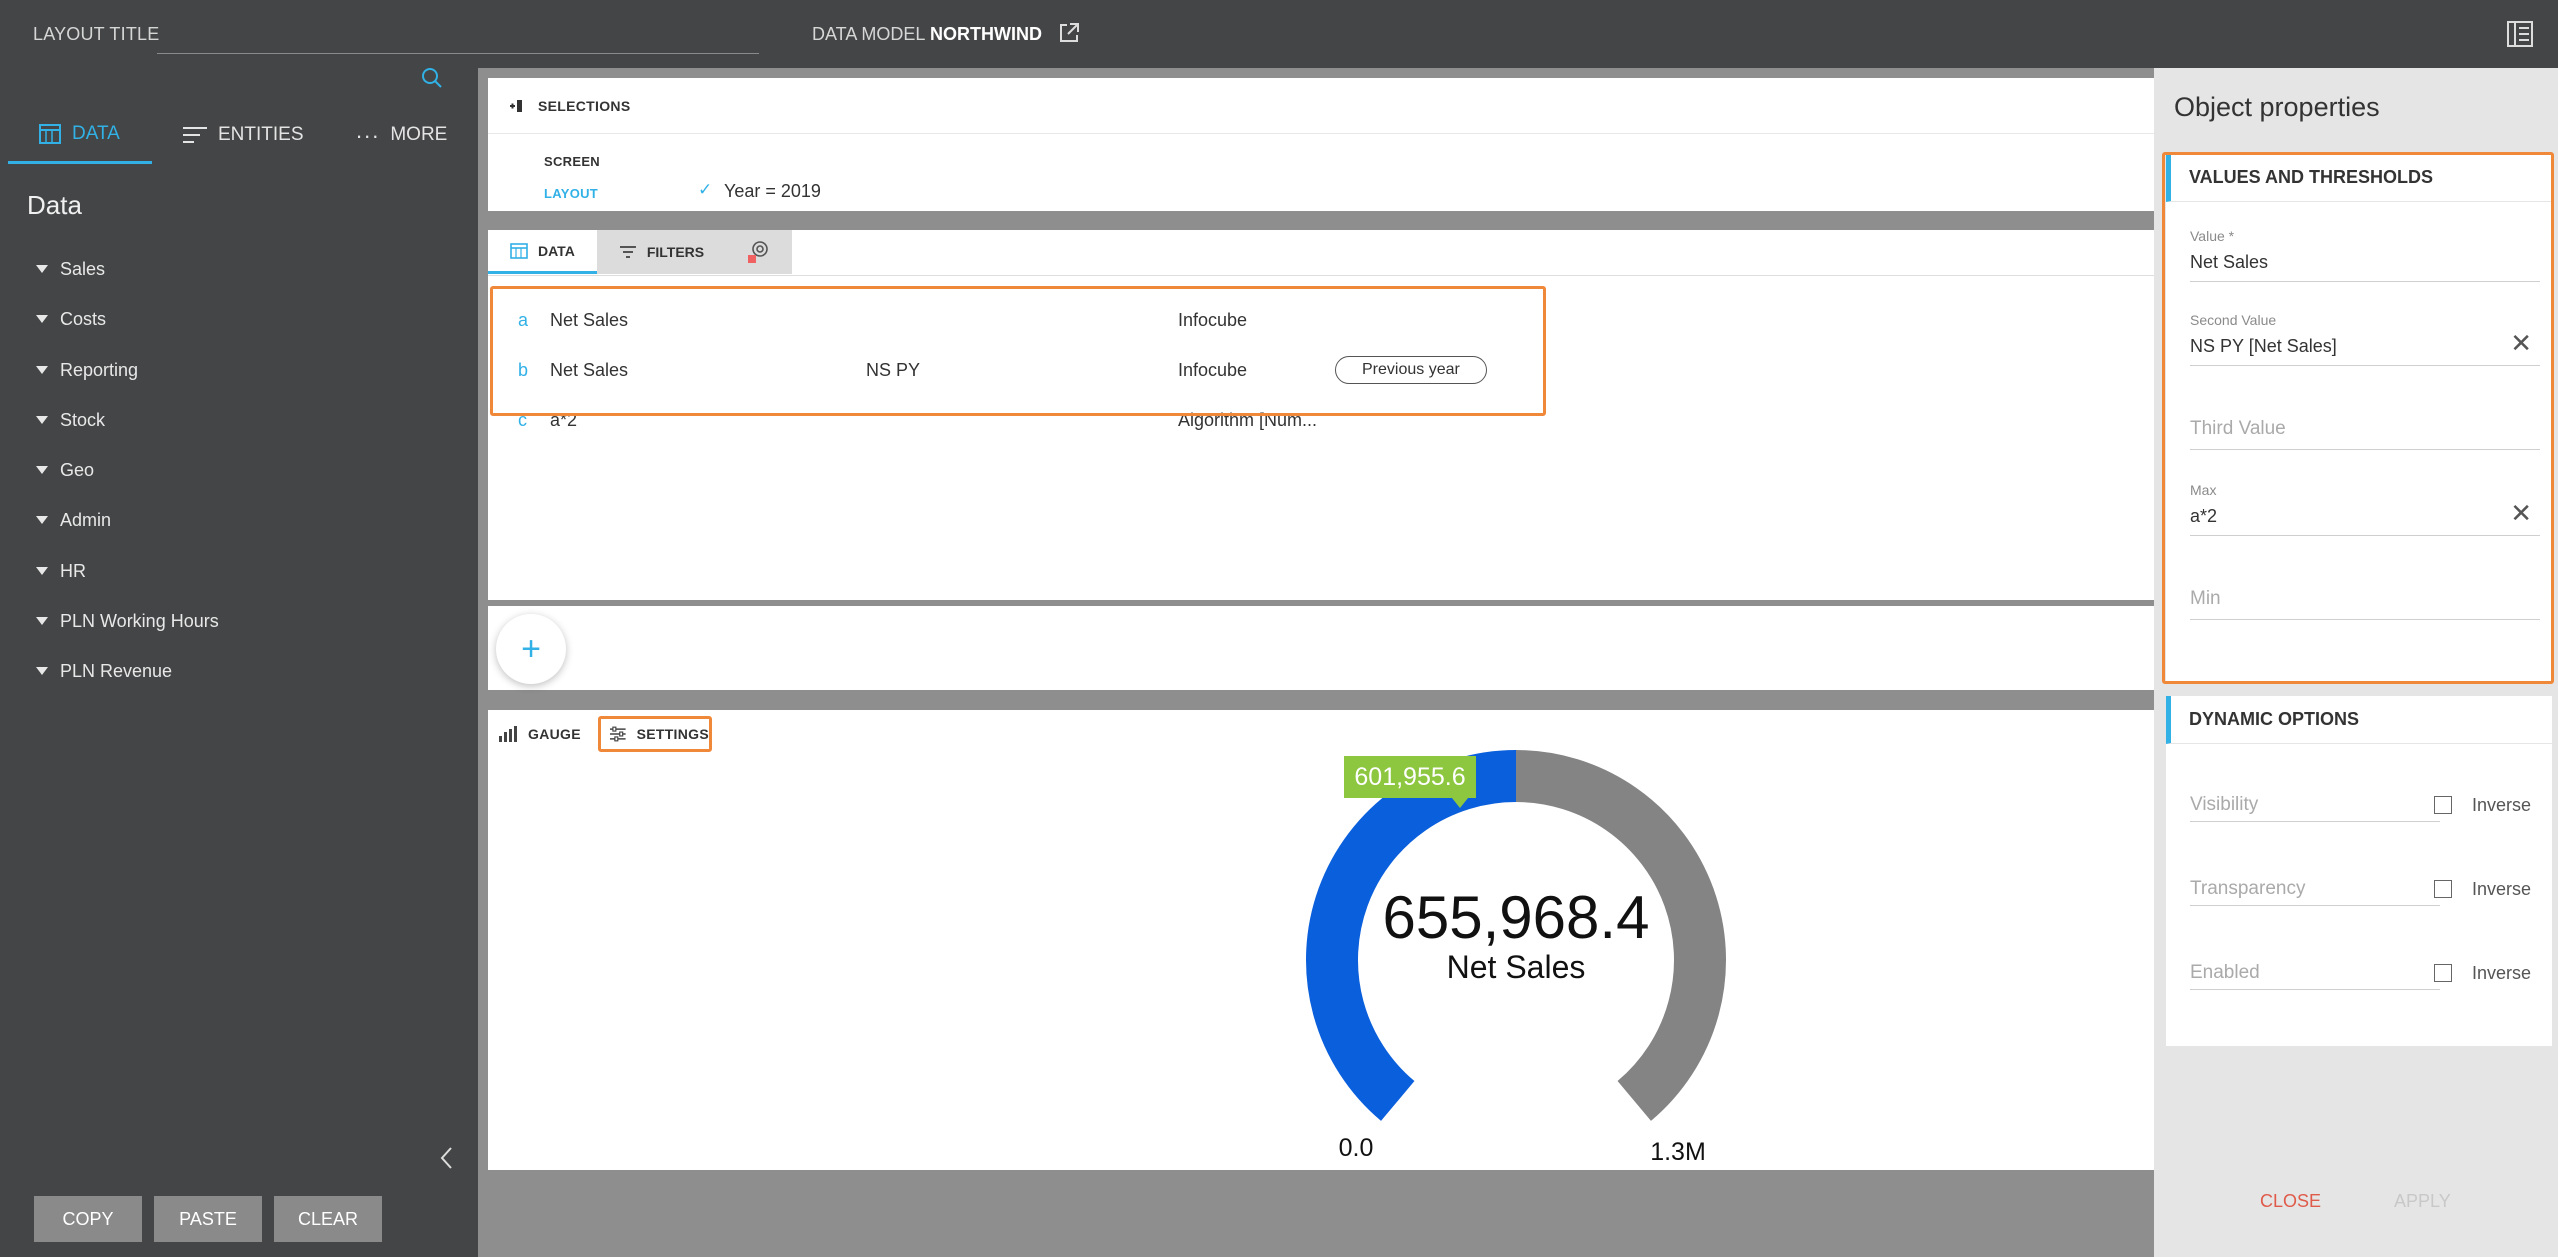  I want to click on tree-item-hr: HR, so click(61, 571).